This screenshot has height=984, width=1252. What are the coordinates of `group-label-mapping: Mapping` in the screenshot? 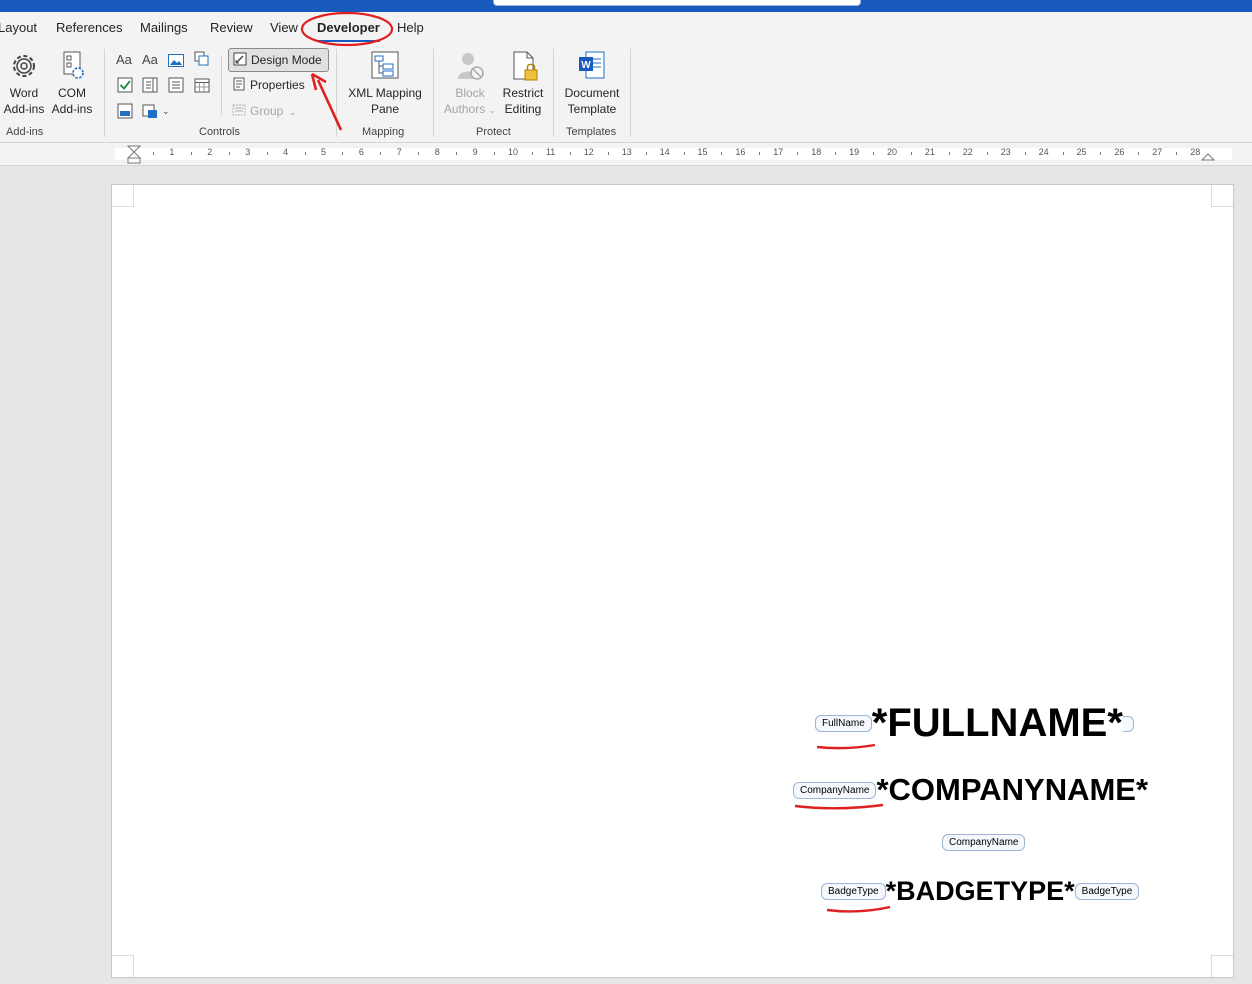 It's located at (383, 132).